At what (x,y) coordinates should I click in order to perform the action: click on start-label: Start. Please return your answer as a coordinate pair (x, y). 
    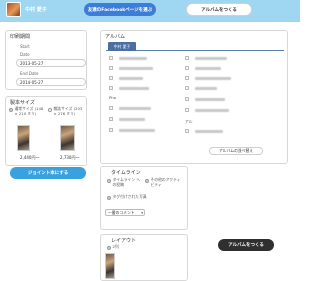
    Looking at the image, I should click on (25, 46).